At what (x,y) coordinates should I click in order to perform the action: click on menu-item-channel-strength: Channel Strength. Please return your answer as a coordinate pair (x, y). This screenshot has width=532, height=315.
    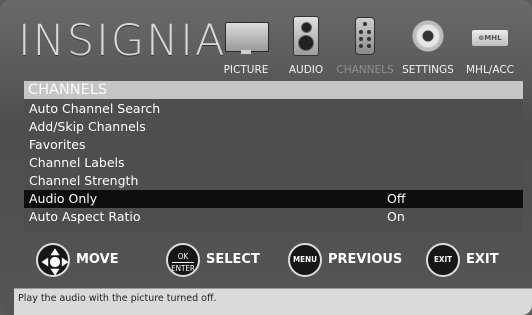
    Looking at the image, I should click on (273, 181).